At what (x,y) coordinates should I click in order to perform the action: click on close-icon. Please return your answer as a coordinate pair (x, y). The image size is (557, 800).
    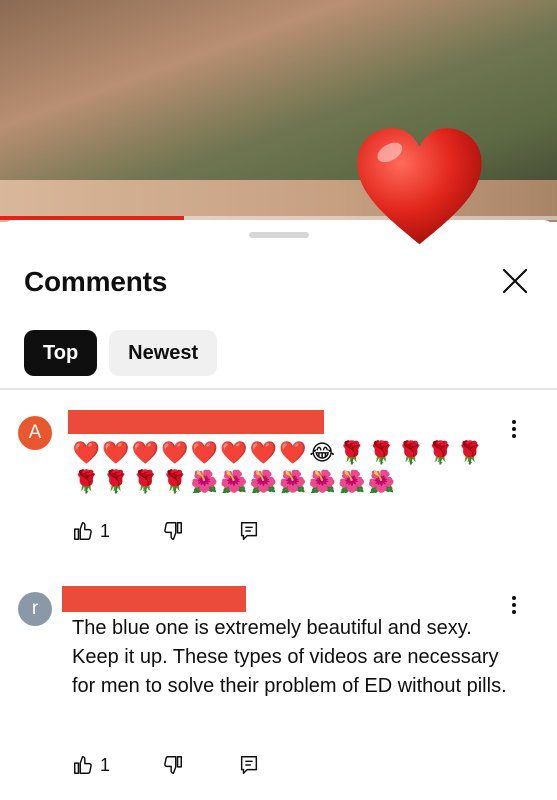
    Looking at the image, I should click on (515, 281).